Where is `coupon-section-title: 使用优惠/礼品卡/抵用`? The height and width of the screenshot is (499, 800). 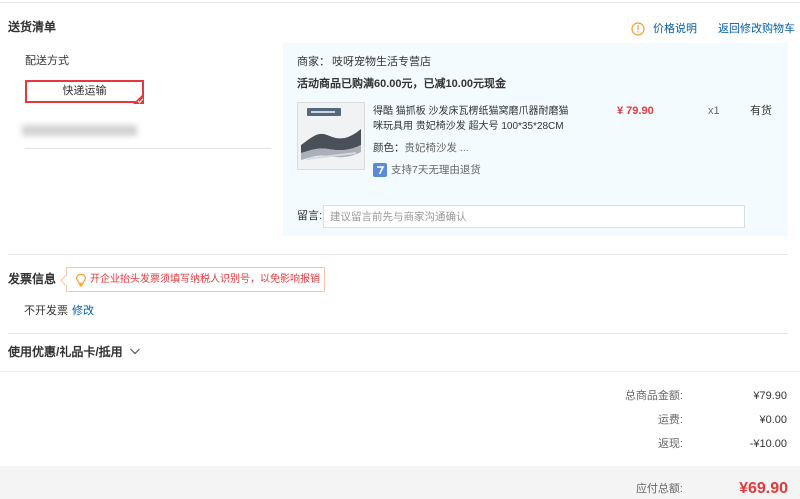
coupon-section-title: 使用优惠/礼品卡/抵用 is located at coordinates (65, 352).